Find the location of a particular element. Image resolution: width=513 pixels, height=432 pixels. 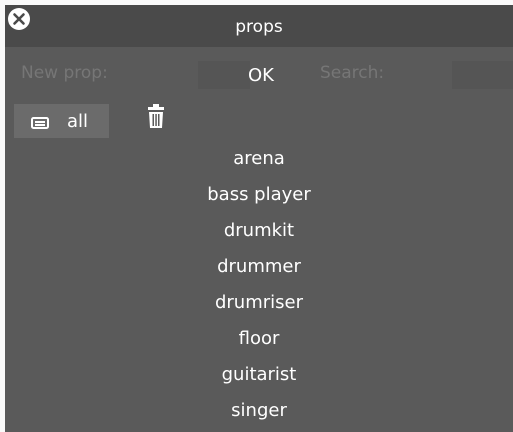

ok-button: OK is located at coordinates (261, 76).